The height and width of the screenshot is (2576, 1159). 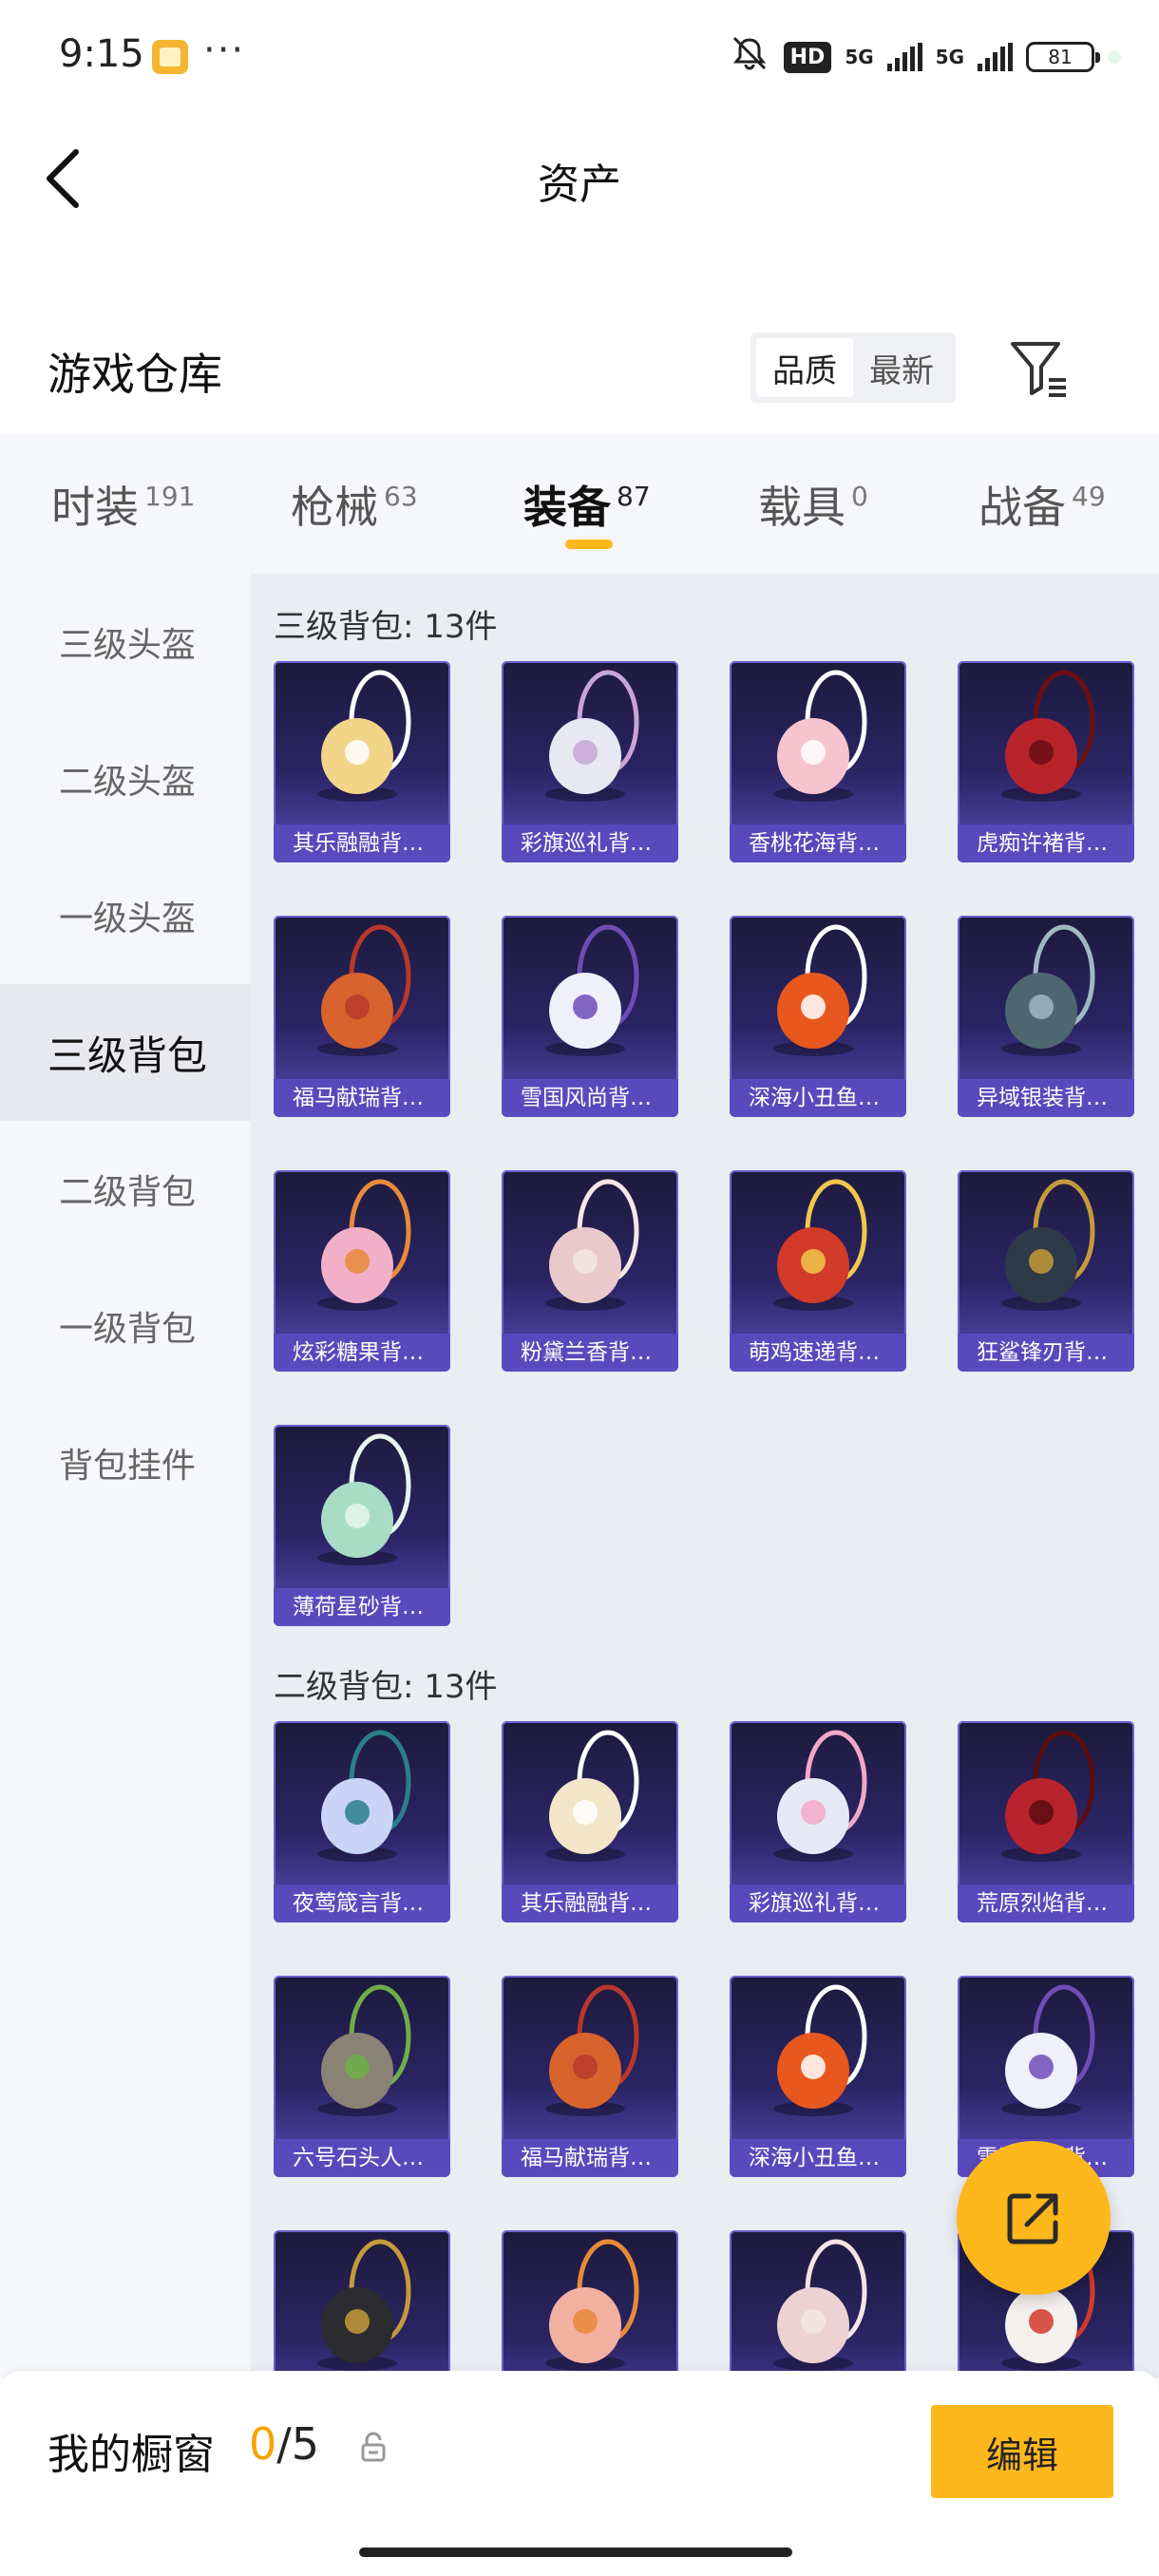 What do you see at coordinates (224, 50) in the screenshot?
I see `more-notifications-icon: ···` at bounding box center [224, 50].